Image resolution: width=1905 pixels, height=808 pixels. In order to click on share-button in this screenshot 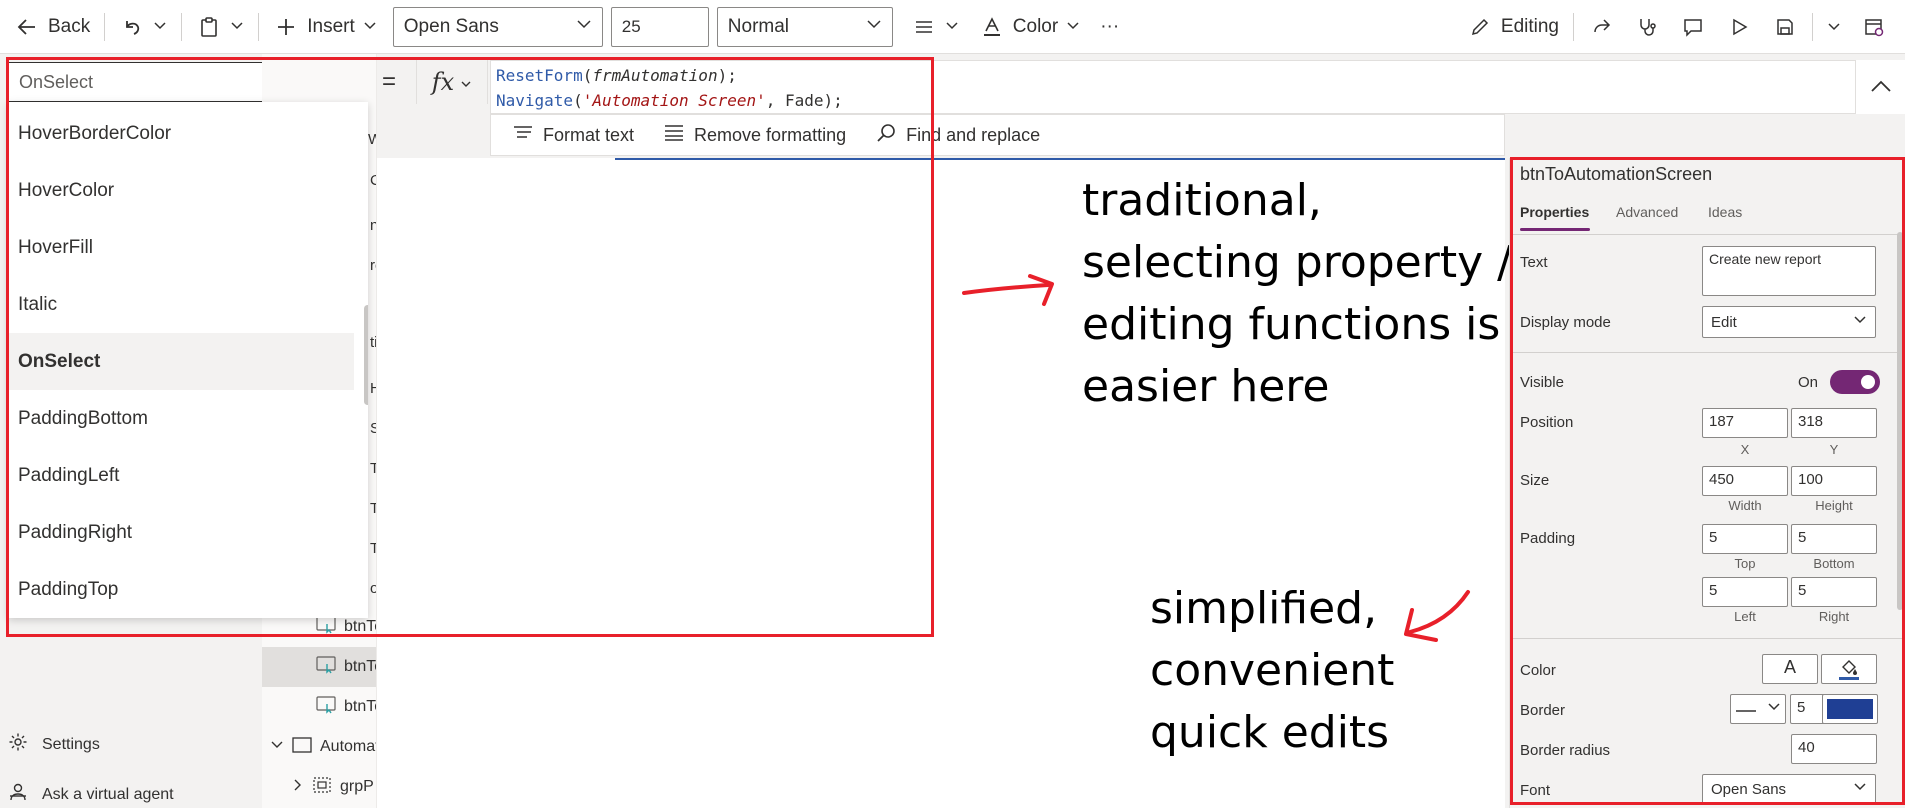, I will do `click(1601, 27)`.